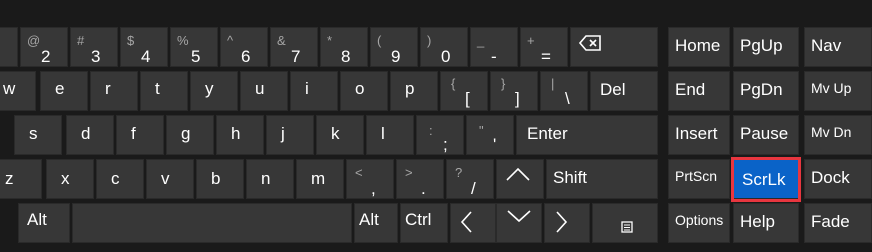 The width and height of the screenshot is (872, 252). I want to click on up-arrow-key, so click(520, 179).